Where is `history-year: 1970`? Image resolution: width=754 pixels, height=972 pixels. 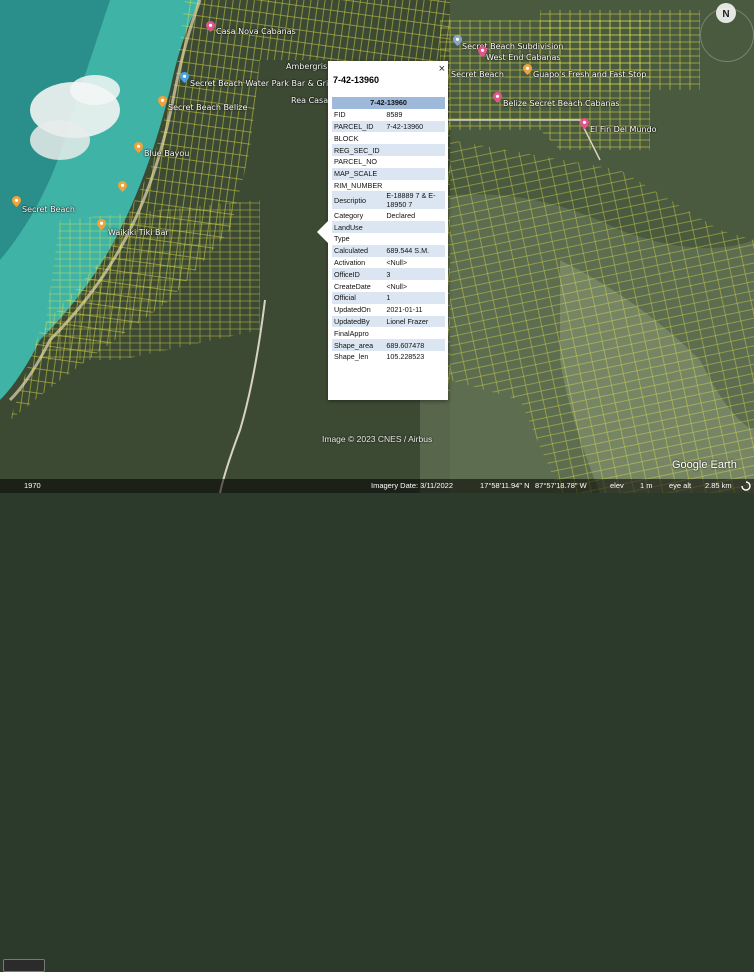
history-year: 1970 is located at coordinates (32, 485).